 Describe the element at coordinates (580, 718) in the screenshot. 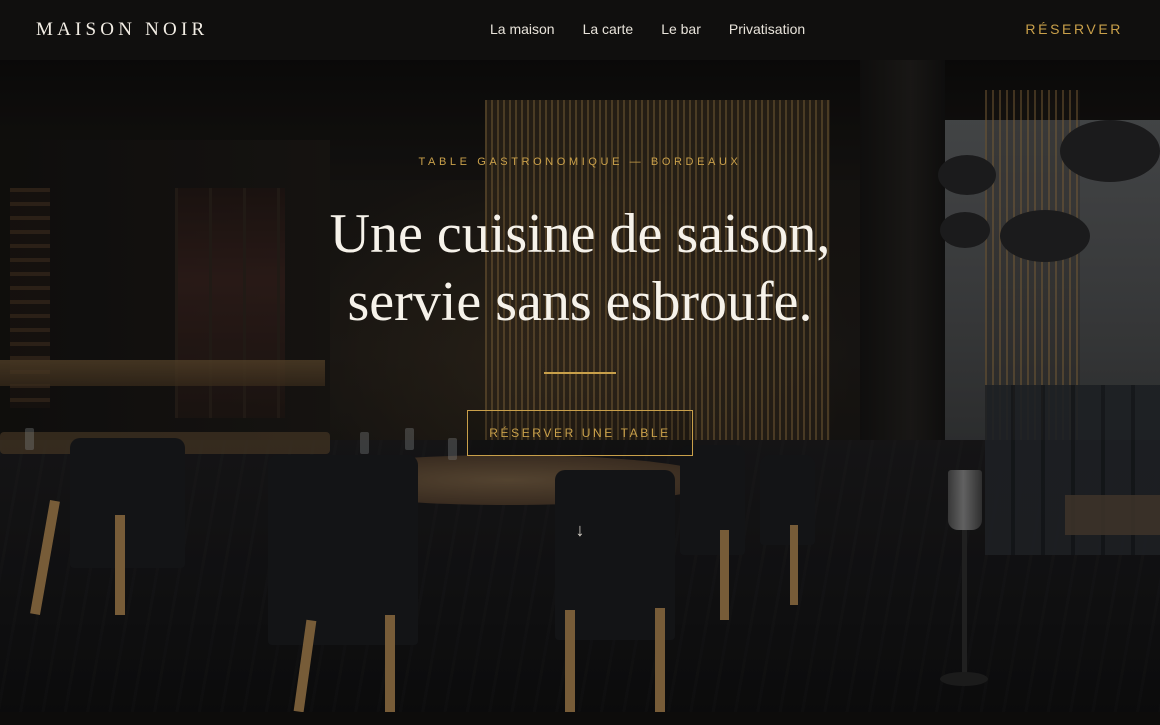

I see `next-section-edge` at that location.